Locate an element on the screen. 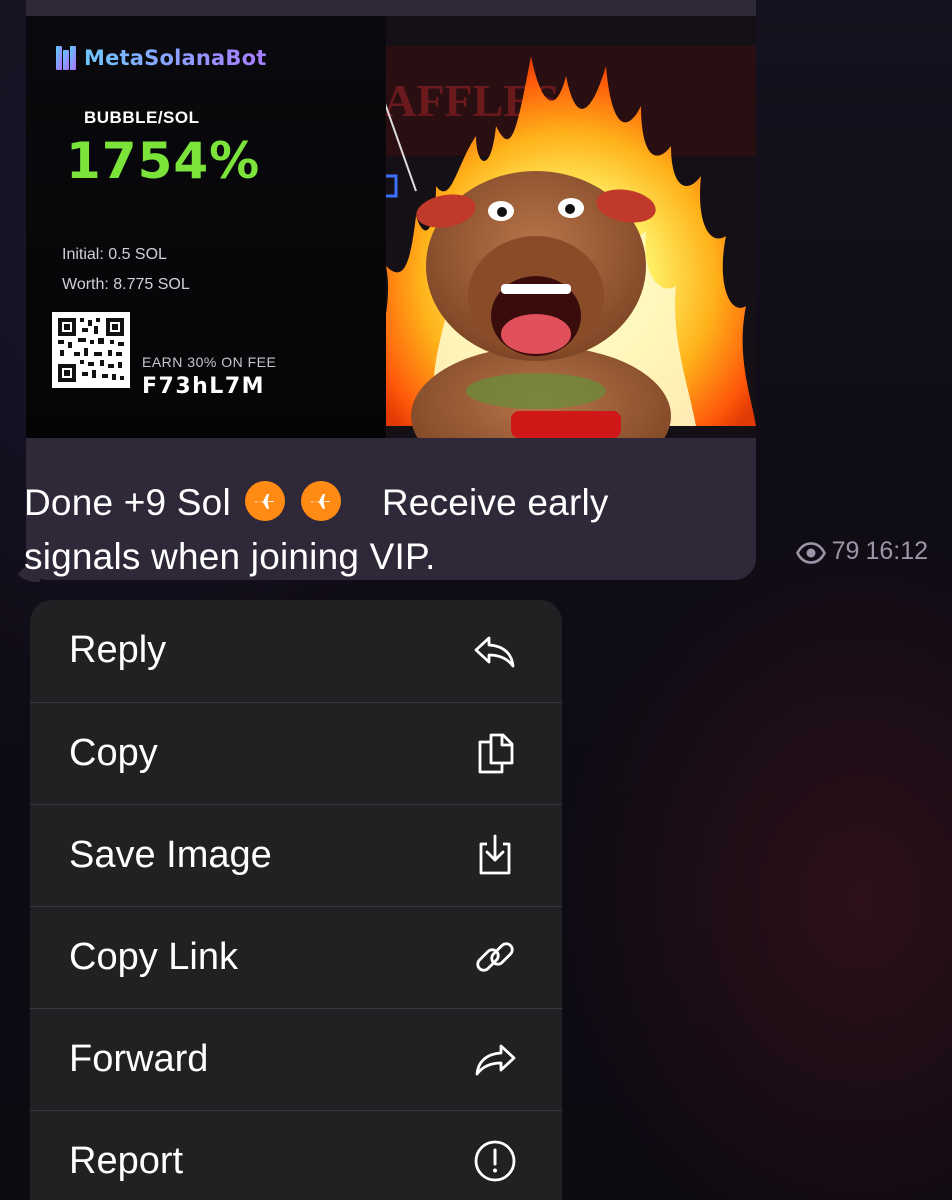  previous-header-strip is located at coordinates (391, 8).